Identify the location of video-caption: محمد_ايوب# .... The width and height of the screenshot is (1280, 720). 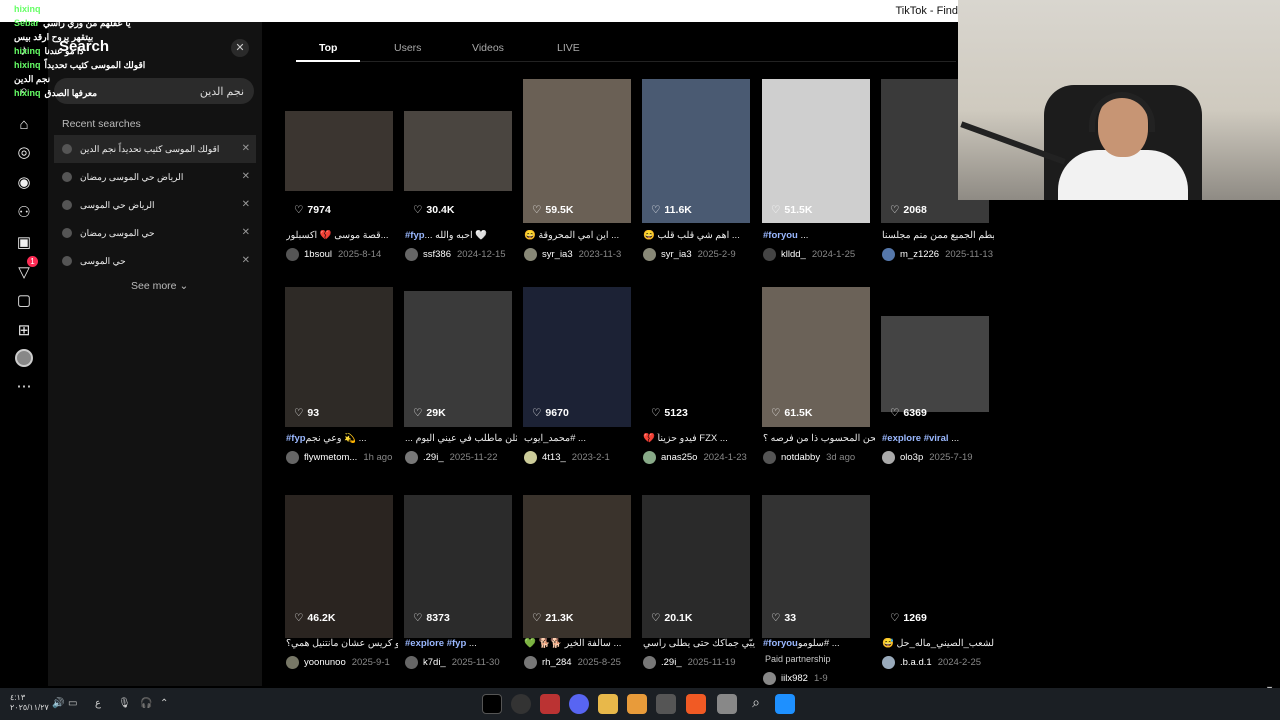
(580, 438).